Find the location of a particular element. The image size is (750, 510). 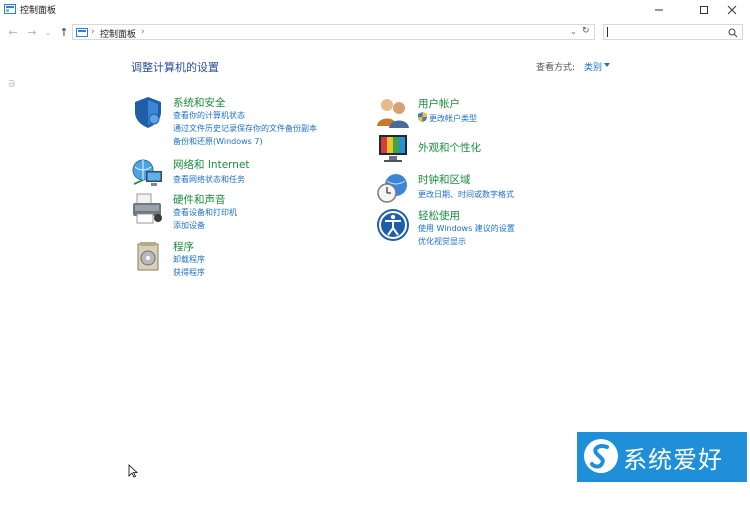

category-link: 查看设备和打印机 is located at coordinates (205, 212).